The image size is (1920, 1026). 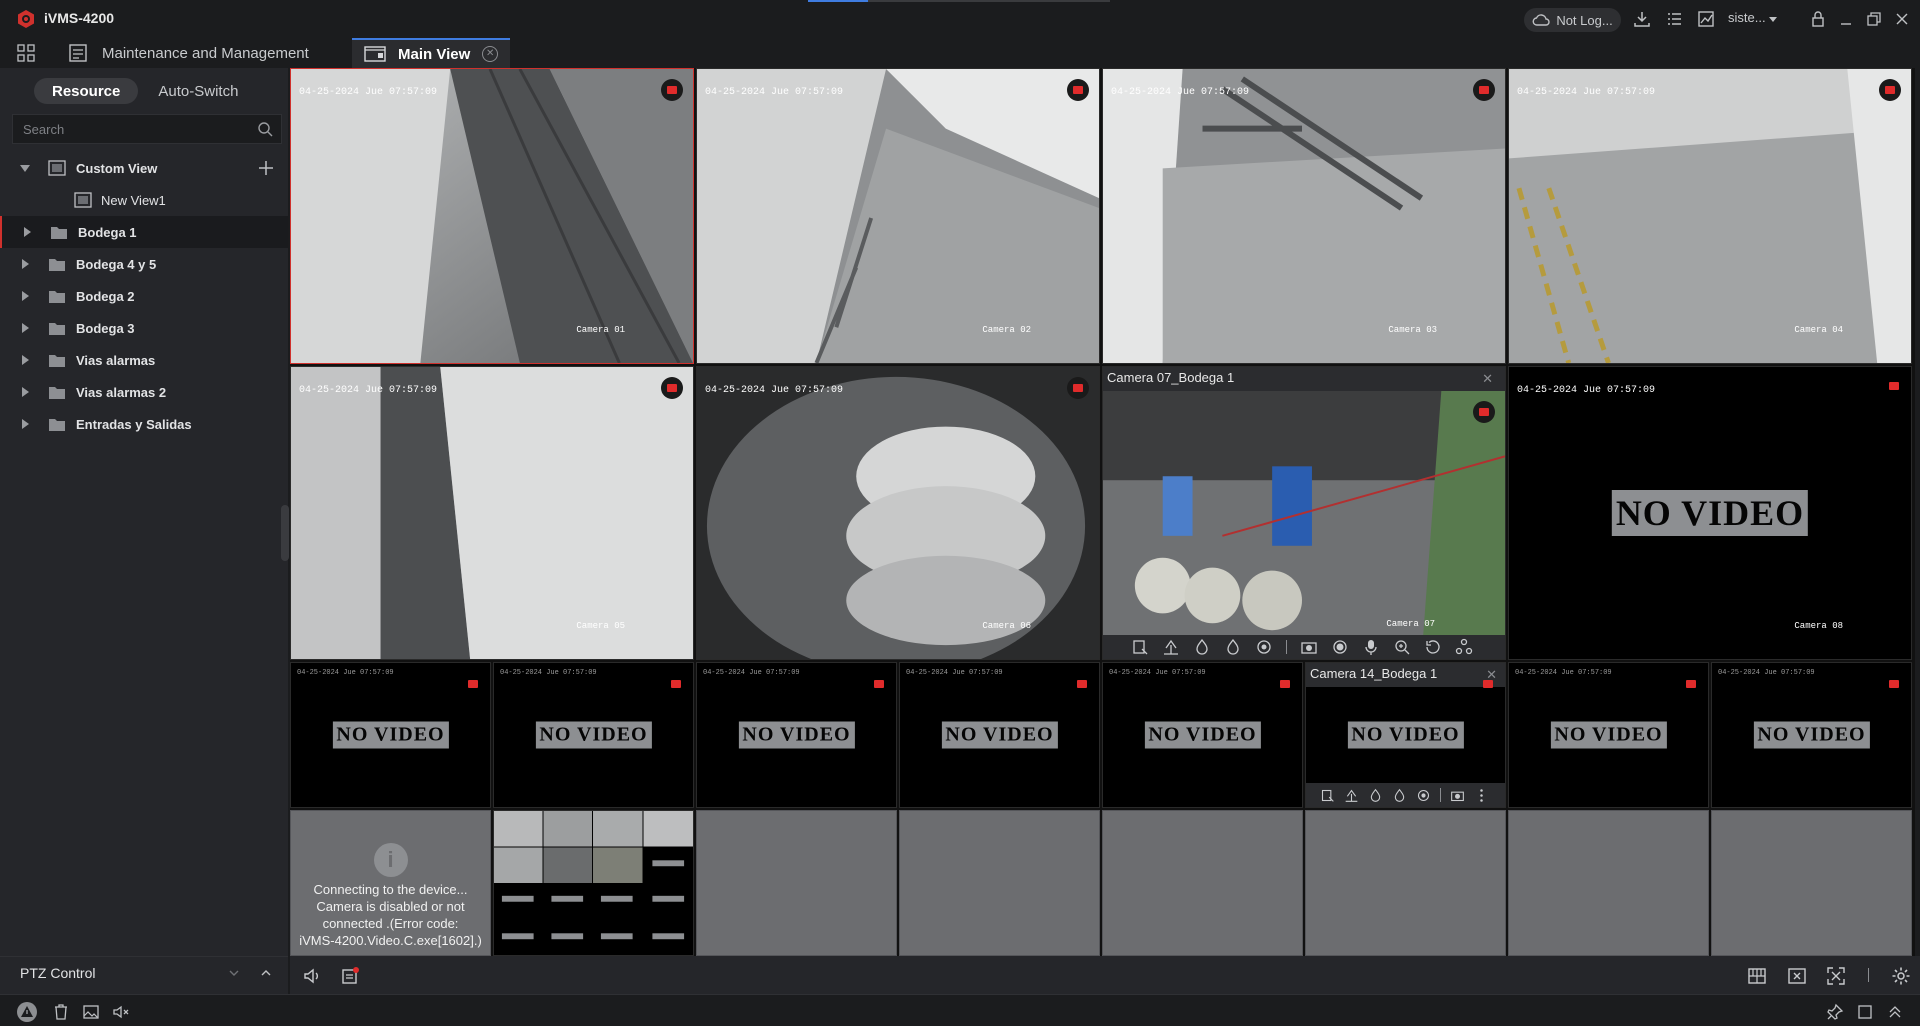 I want to click on maximize-icon, so click(x=1865, y=1012).